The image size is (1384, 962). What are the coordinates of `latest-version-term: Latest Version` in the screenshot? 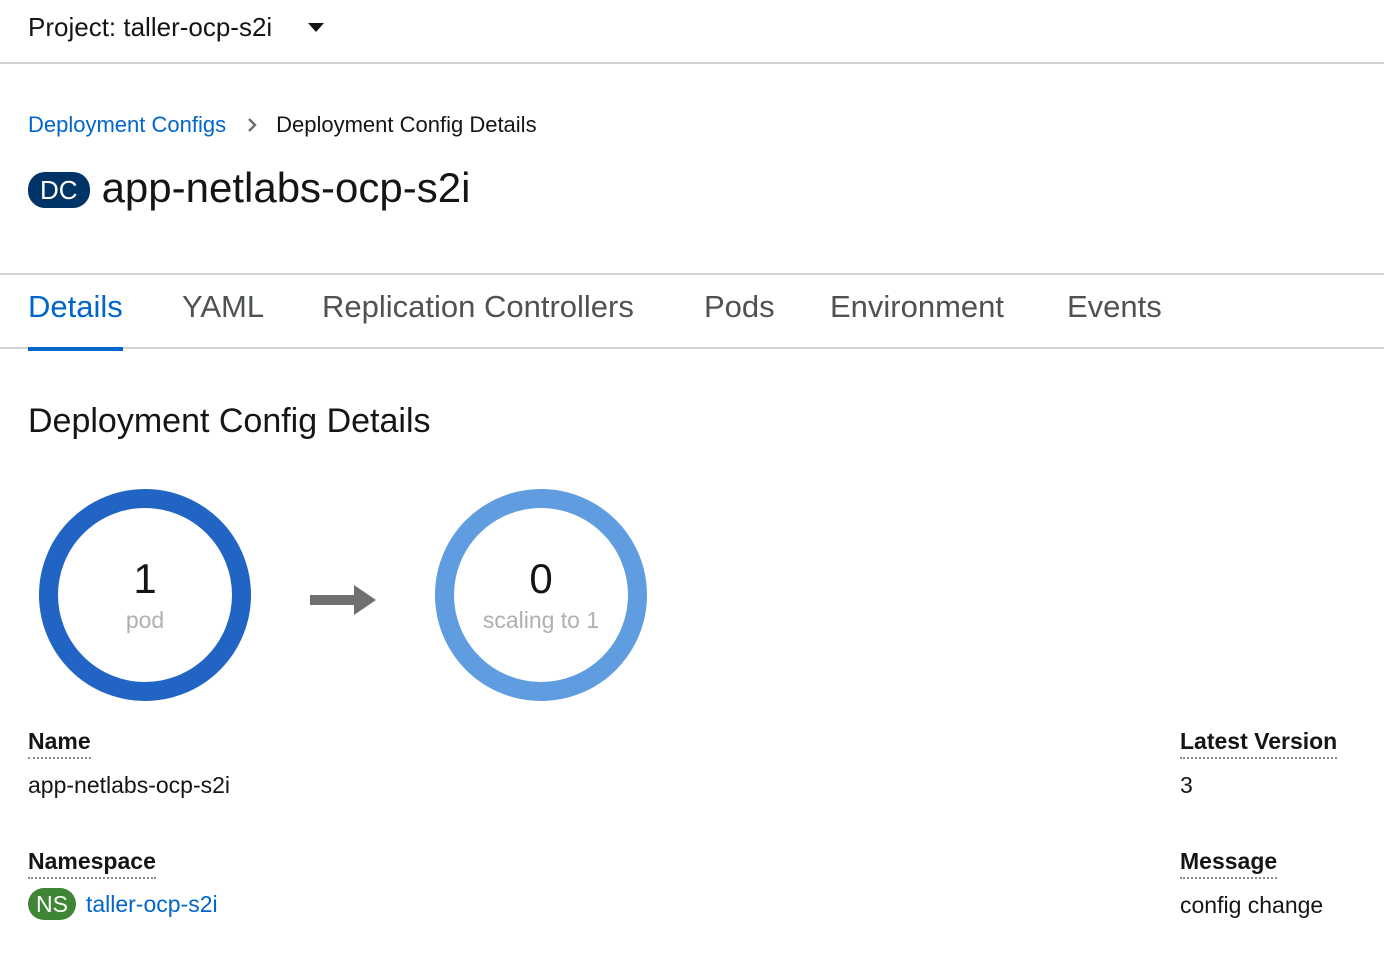 It's located at (1259, 743).